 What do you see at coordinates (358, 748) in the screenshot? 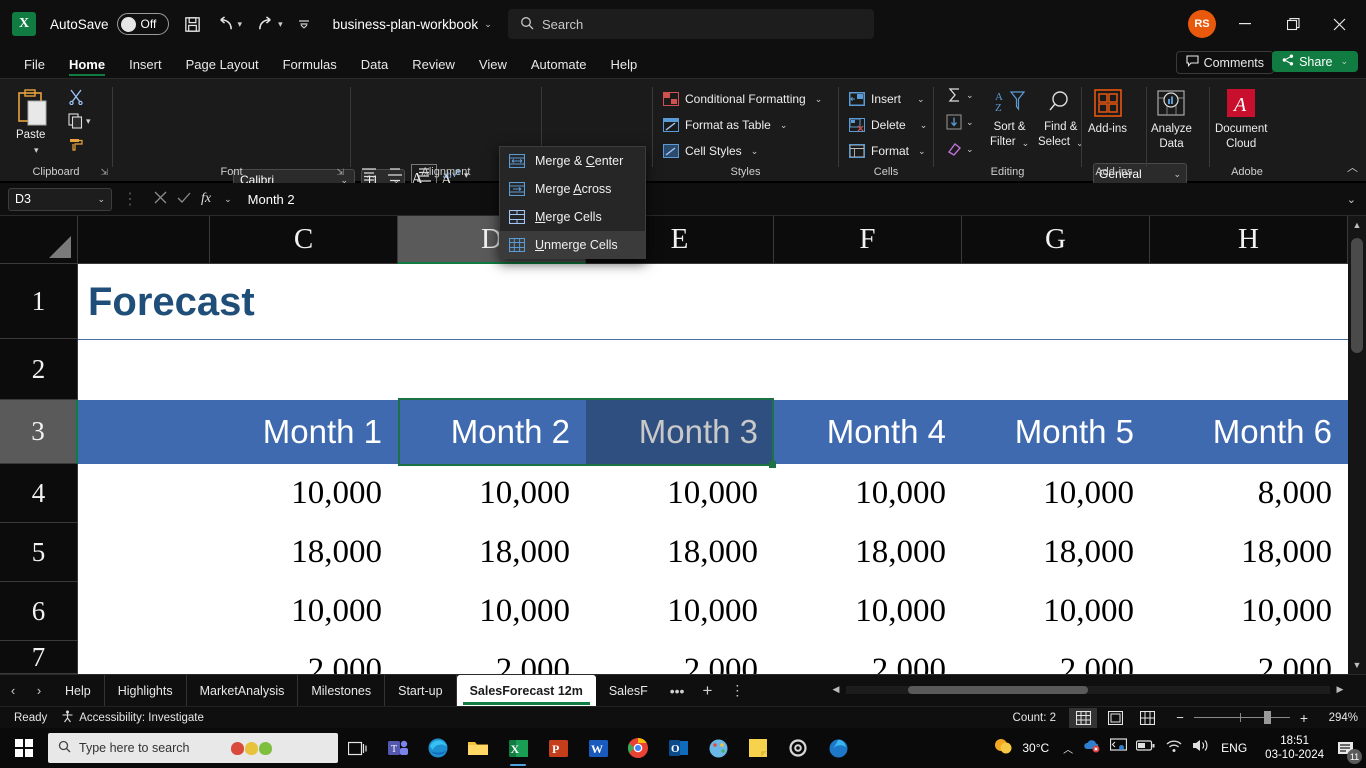
I see `task-view-icon` at bounding box center [358, 748].